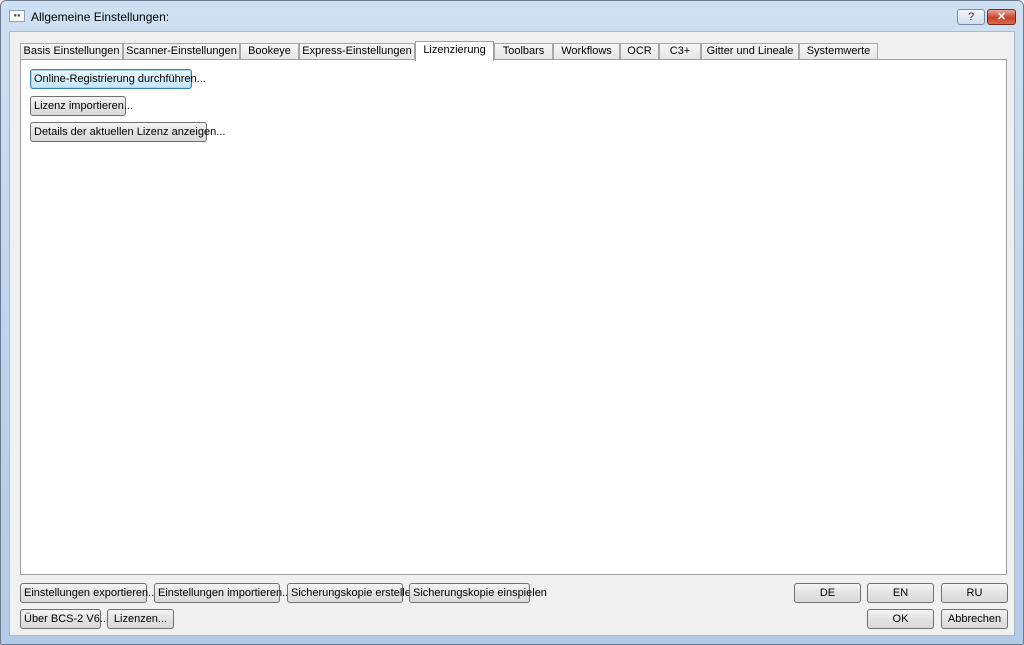 This screenshot has width=1024, height=645. What do you see at coordinates (512, 16) in the screenshot?
I see `title-bar: ▪▪ Allgemeine Einstellungen: ? ✕` at bounding box center [512, 16].